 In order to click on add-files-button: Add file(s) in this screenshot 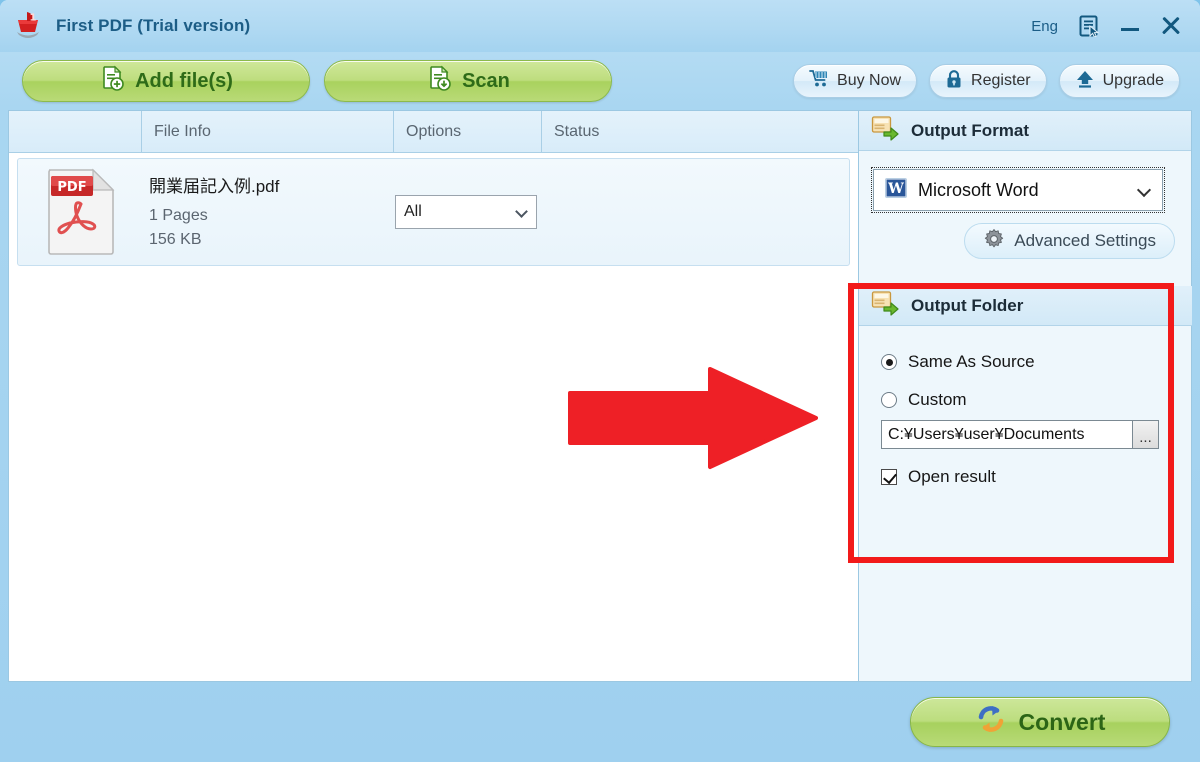, I will do `click(166, 81)`.